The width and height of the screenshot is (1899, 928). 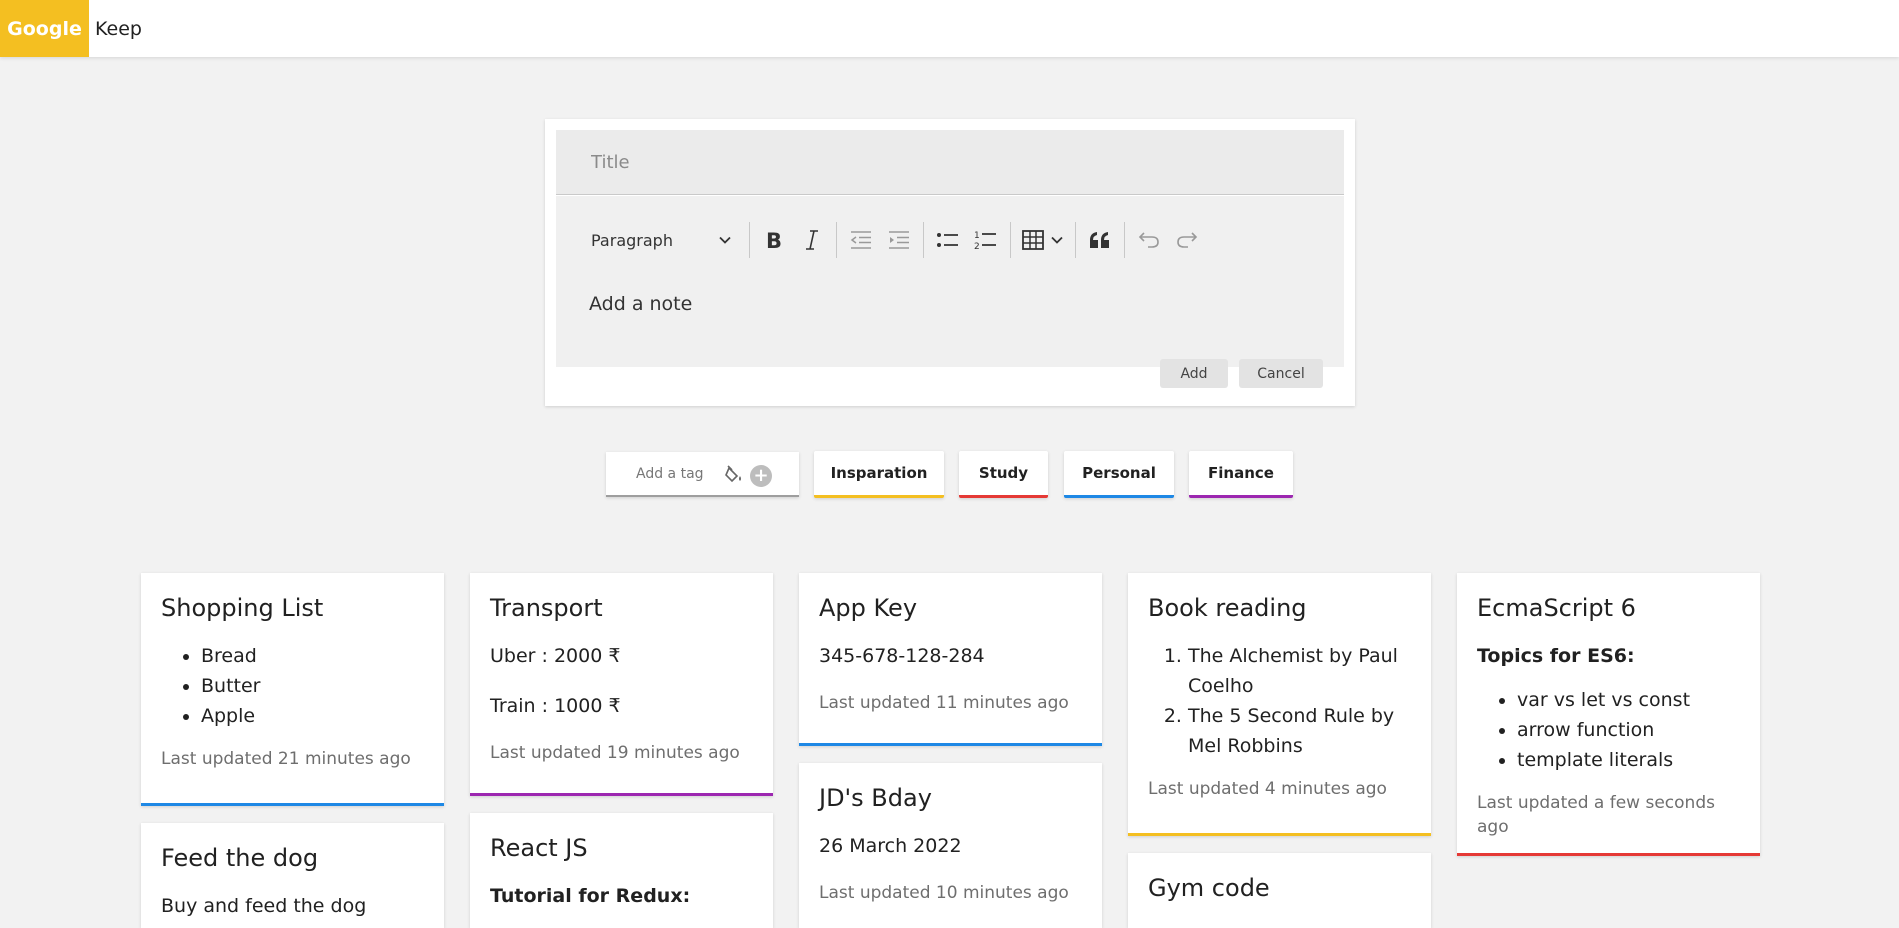 I want to click on note-content: 345-678-128-284, so click(x=950, y=656).